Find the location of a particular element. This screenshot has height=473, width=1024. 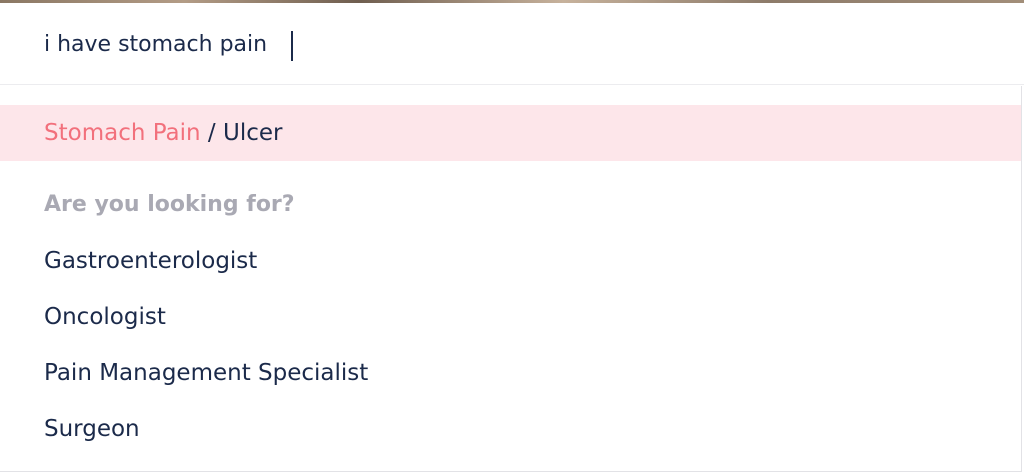

list-item-gastroenterologist: Gastroenterologist is located at coordinates (150, 261).